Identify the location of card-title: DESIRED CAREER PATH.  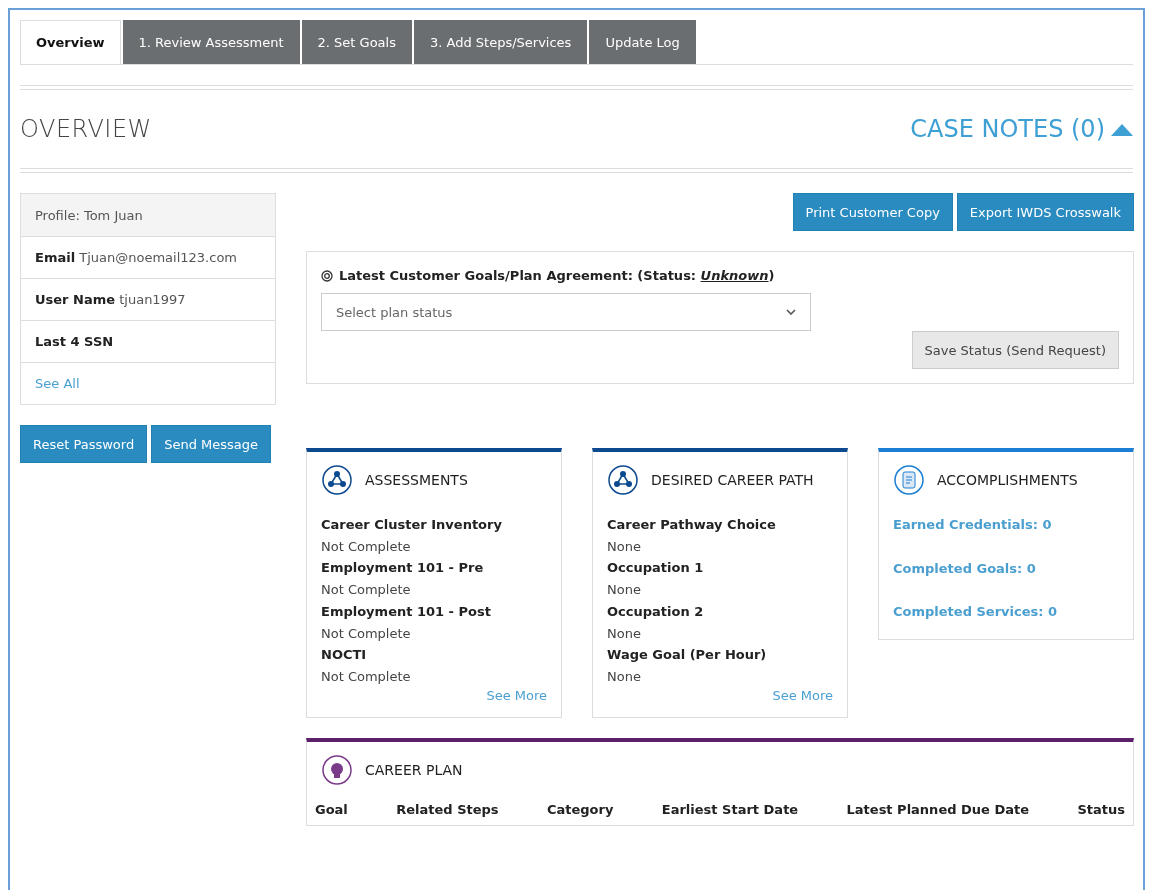
(732, 480).